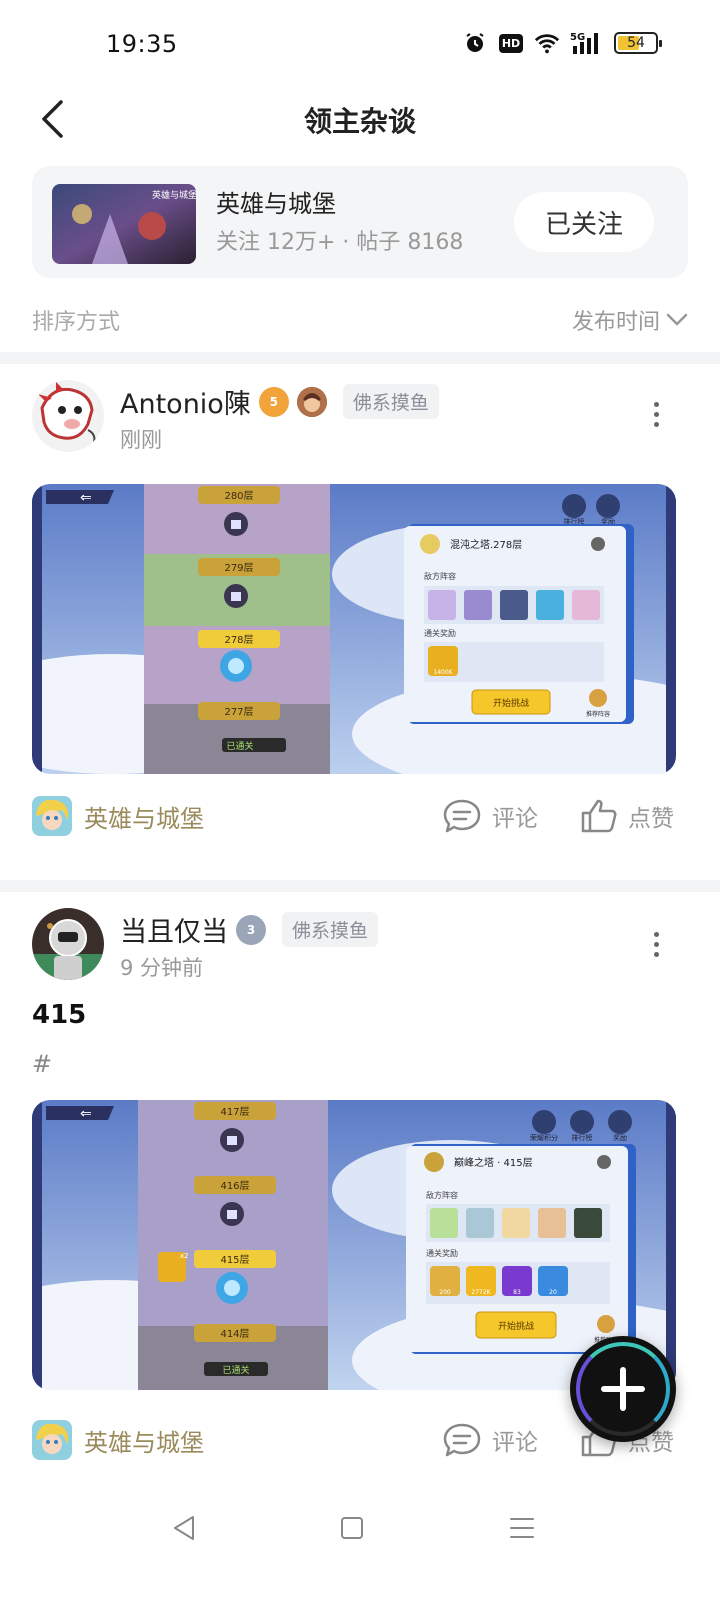 The height and width of the screenshot is (1600, 720). I want to click on svg-text: 415层, so click(234, 1260).